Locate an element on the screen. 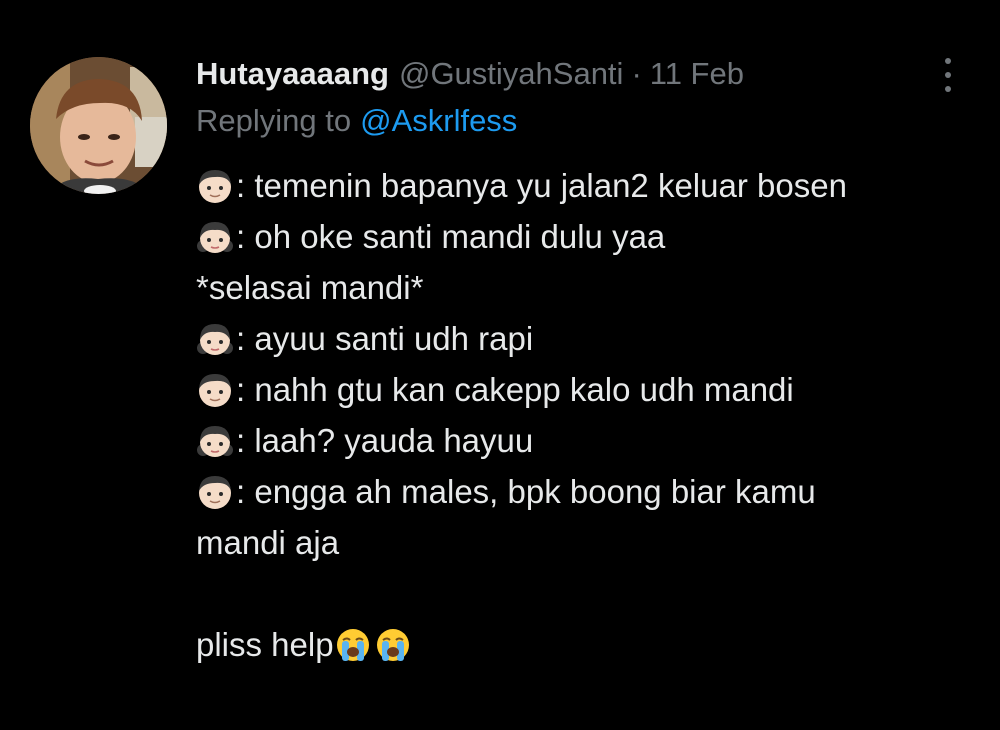 The height and width of the screenshot is (730, 1000). tweet-line-text: : engga ah males, bpk boong biar kamu is located at coordinates (526, 491).